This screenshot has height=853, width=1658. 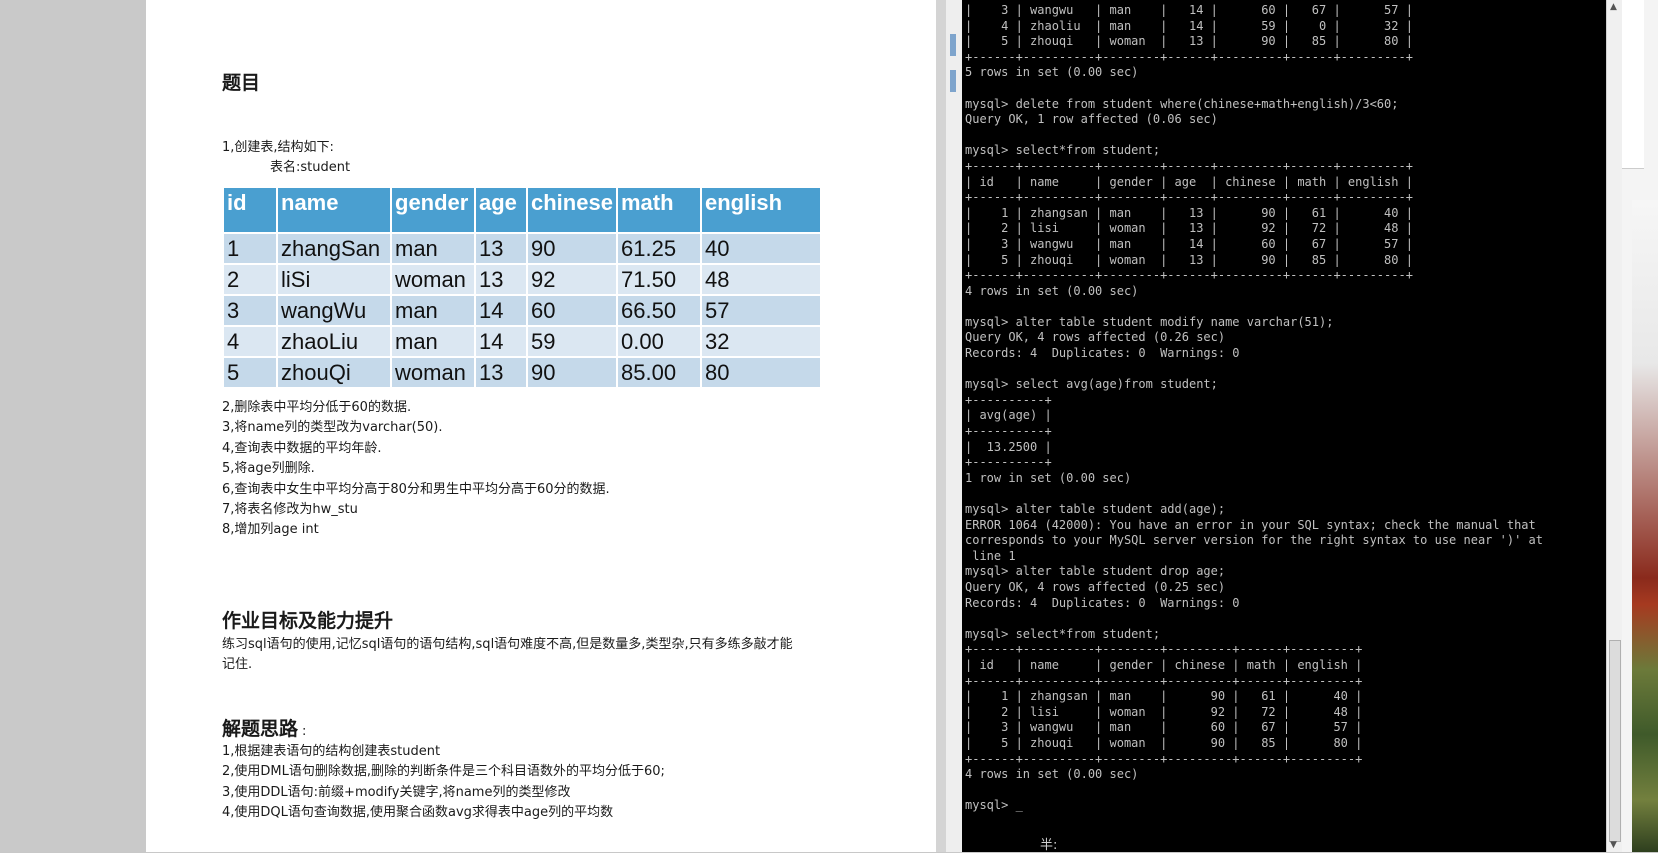 What do you see at coordinates (572, 279) in the screenshot?
I see `table-cell-chinese: 92` at bounding box center [572, 279].